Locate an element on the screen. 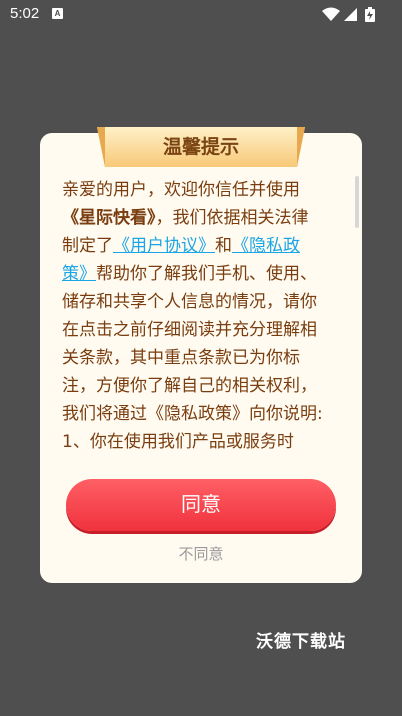 This screenshot has height=716, width=402. wifi-icon is located at coordinates (331, 14).